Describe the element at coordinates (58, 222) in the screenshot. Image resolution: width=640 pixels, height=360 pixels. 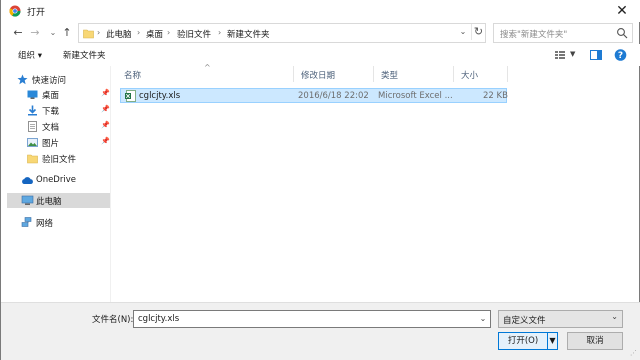
I see `sidebar-item-network: 网络` at that location.